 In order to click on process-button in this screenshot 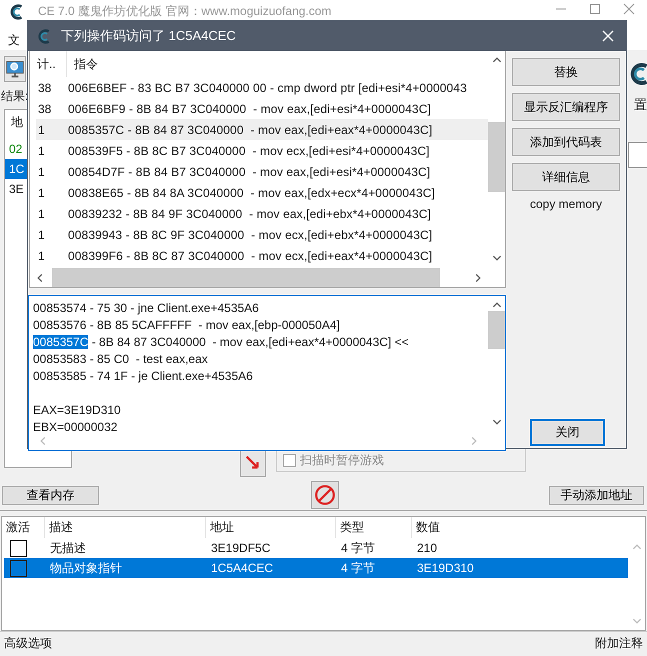, I will do `click(15, 69)`.